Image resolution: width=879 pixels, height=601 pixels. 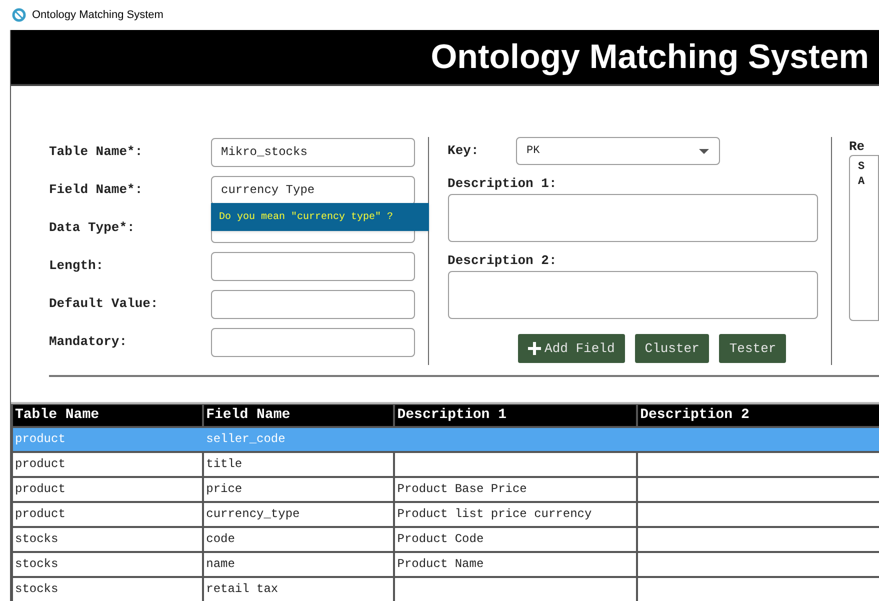 I want to click on table-row: stocks code Product Code, so click(x=446, y=539).